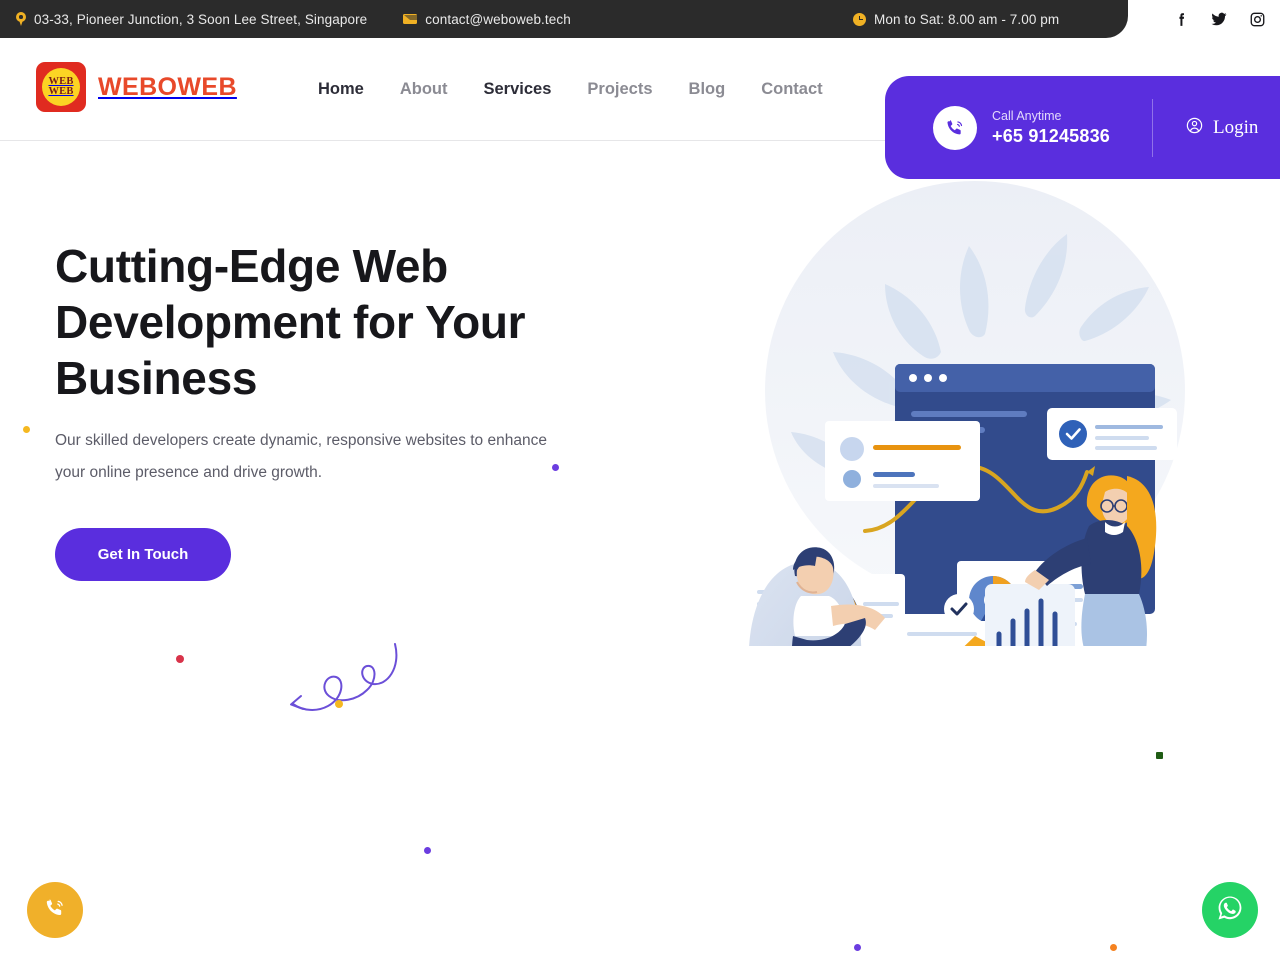 This screenshot has height=960, width=1280. Describe the element at coordinates (143, 554) in the screenshot. I see `get-in-touch-button: Get In Touch` at that location.